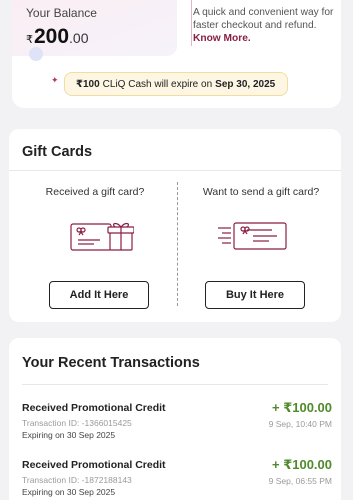 Image resolution: width=353 pixels, height=500 pixels. I want to click on send-gift-card-icon, so click(253, 238).